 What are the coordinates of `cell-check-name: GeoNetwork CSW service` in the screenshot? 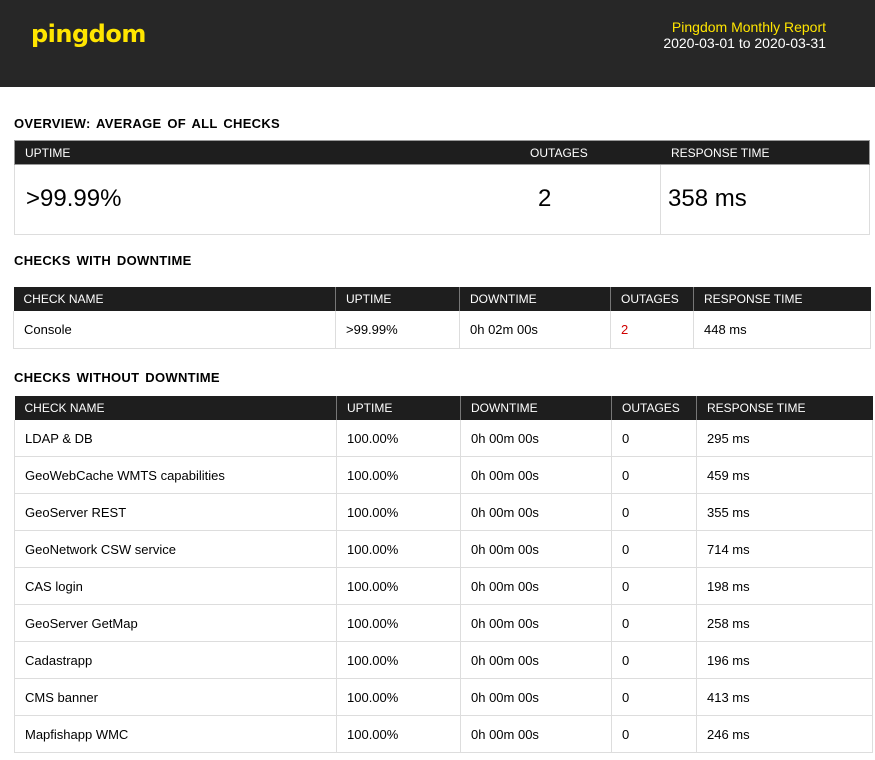 It's located at (175, 549).